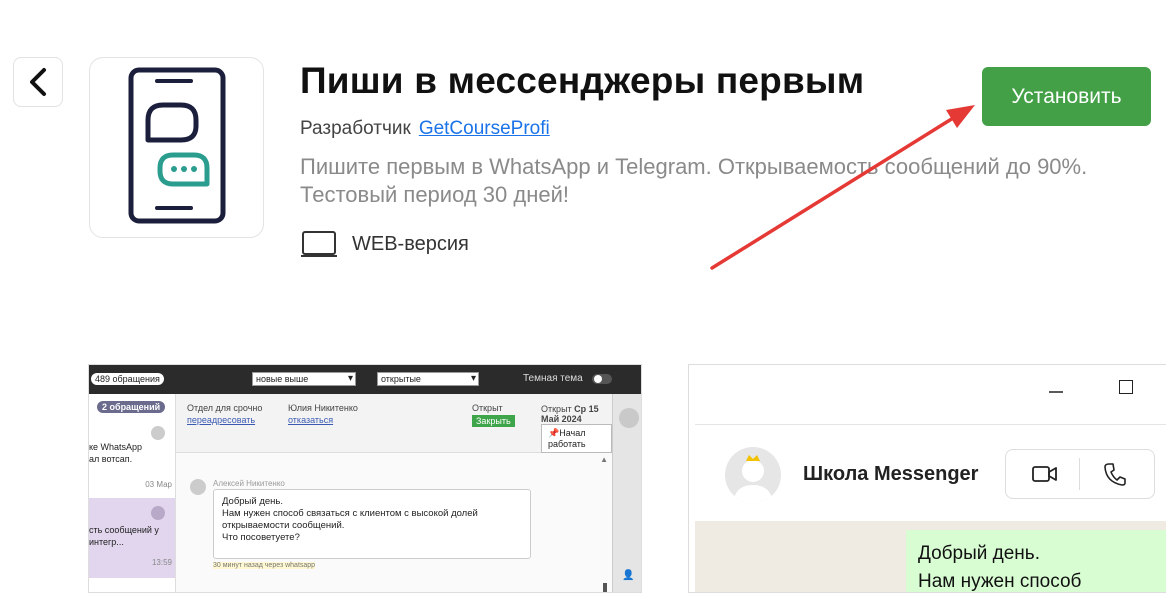 The image size is (1166, 593). What do you see at coordinates (161, 562) in the screenshot?
I see `conv-time: 13:59` at bounding box center [161, 562].